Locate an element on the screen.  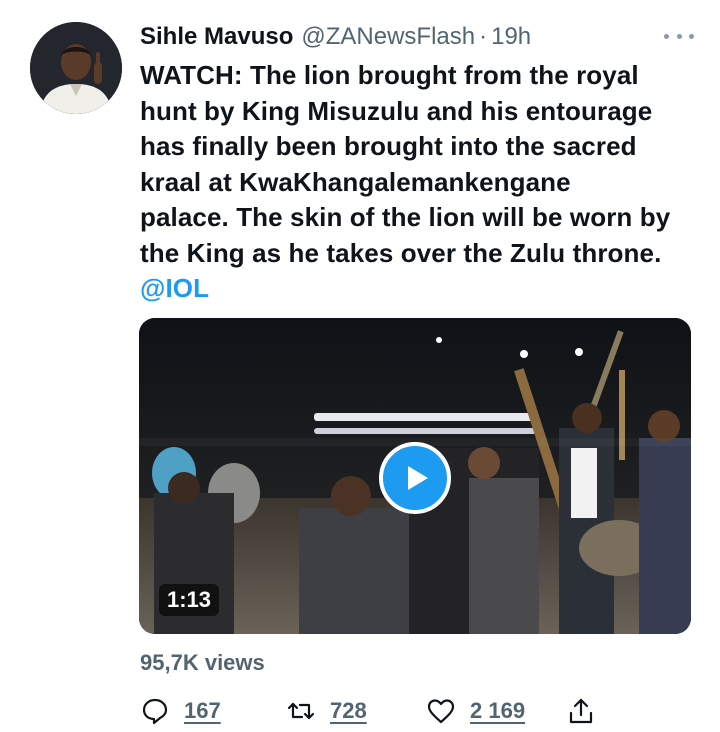
share-button is located at coordinates (581, 711).